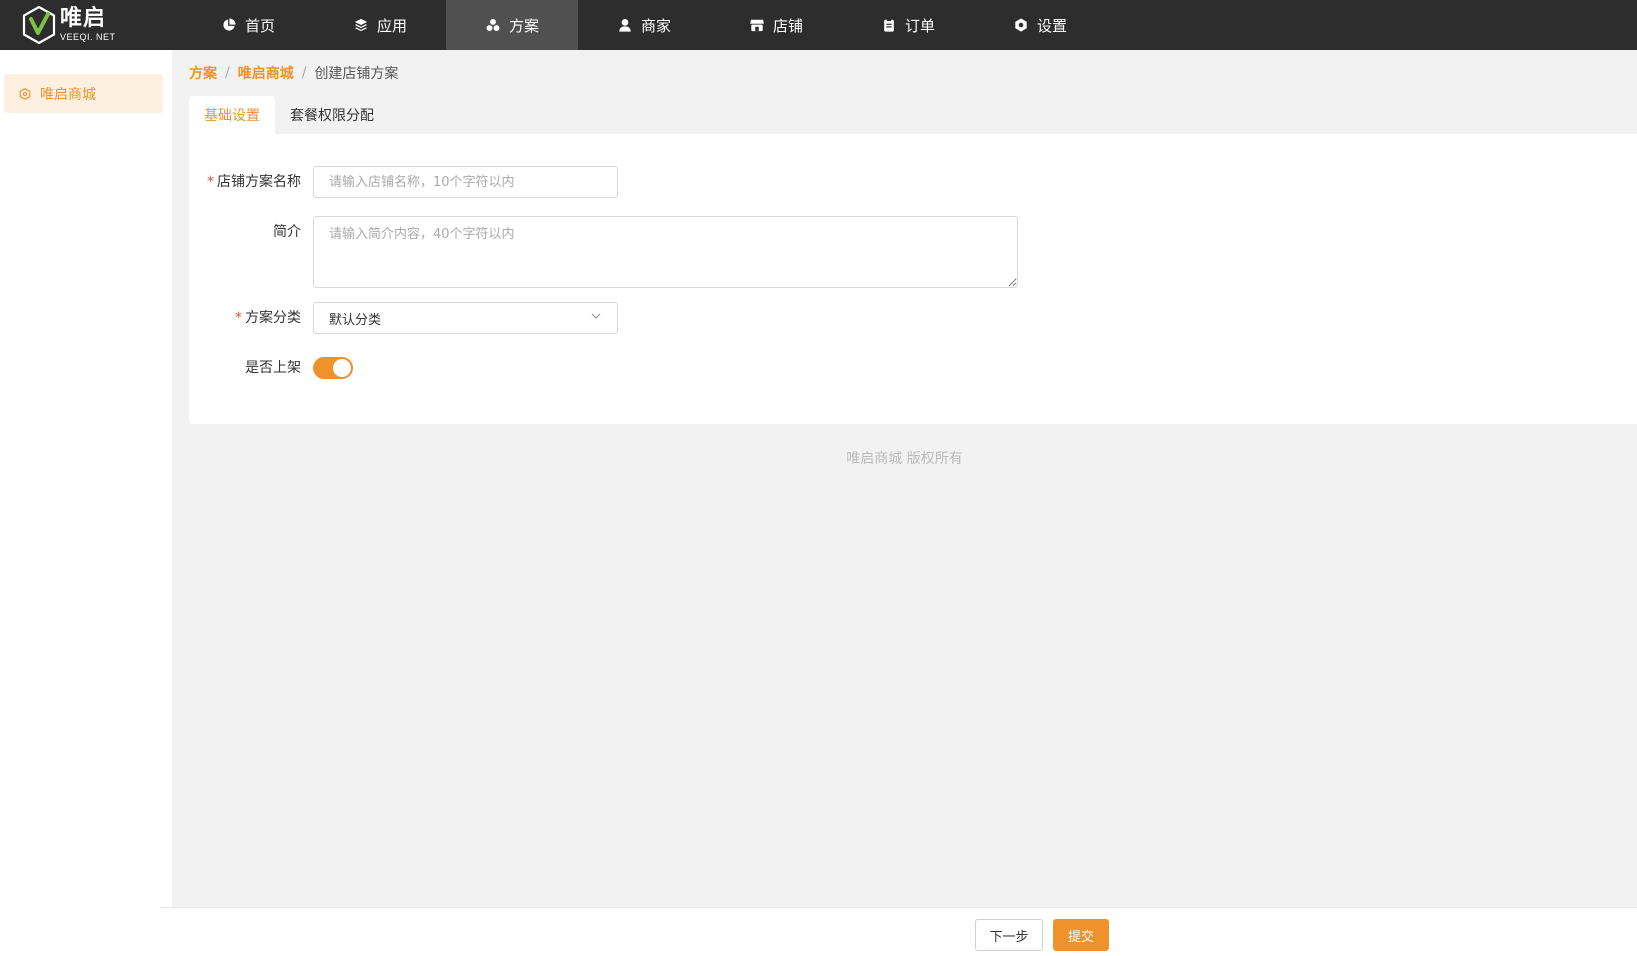  I want to click on category-selected-value: 默认分类, so click(355, 320).